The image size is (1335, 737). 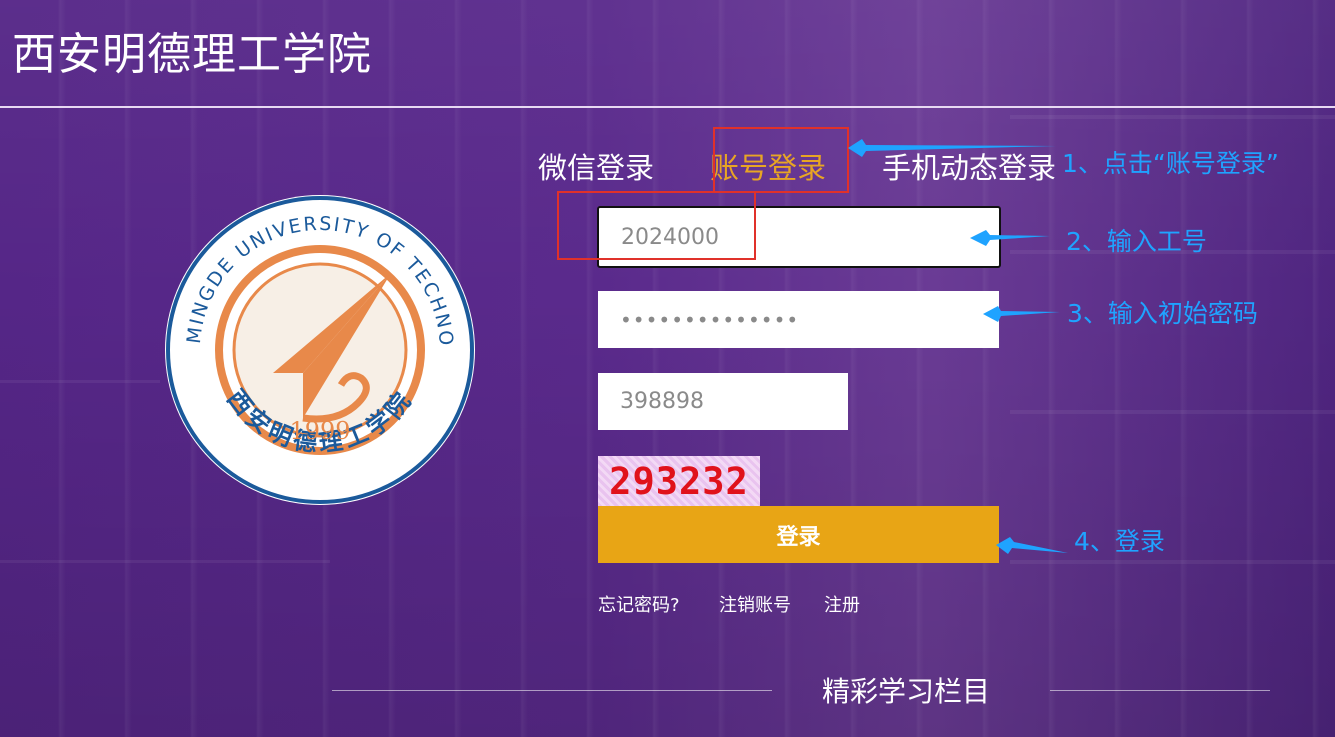 What do you see at coordinates (1119, 541) in the screenshot?
I see `annotation-step4: 4、登录` at bounding box center [1119, 541].